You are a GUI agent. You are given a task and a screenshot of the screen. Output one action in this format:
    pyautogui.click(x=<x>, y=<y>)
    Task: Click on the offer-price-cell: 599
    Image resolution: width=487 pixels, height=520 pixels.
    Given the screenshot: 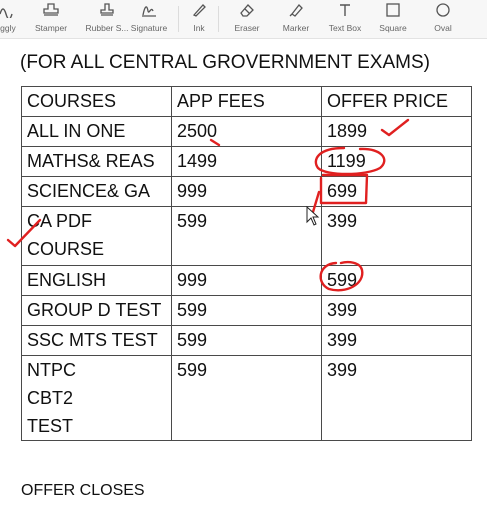 What is the action you would take?
    pyautogui.click(x=396, y=280)
    